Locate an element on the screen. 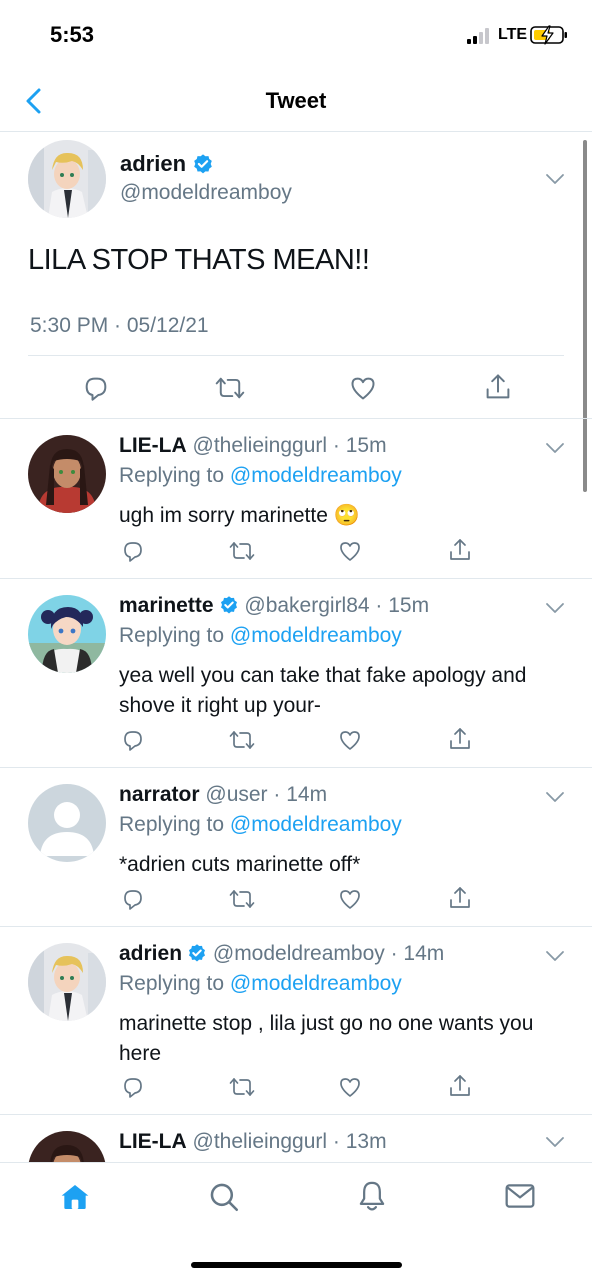 The width and height of the screenshot is (592, 1281). reply-author-name: narrator is located at coordinates (159, 794).